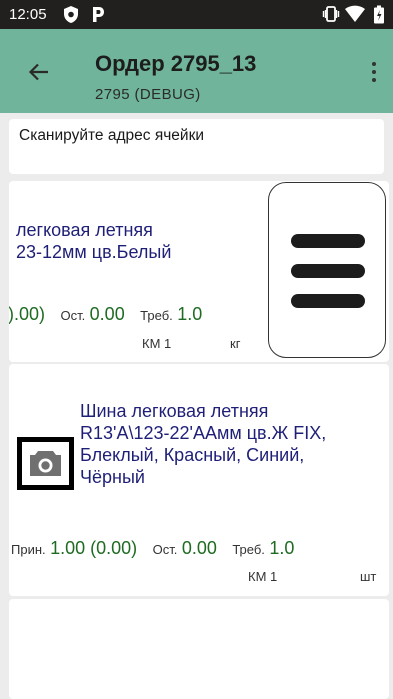 This screenshot has height=699, width=393. What do you see at coordinates (374, 74) in the screenshot?
I see `more-vert-icon` at bounding box center [374, 74].